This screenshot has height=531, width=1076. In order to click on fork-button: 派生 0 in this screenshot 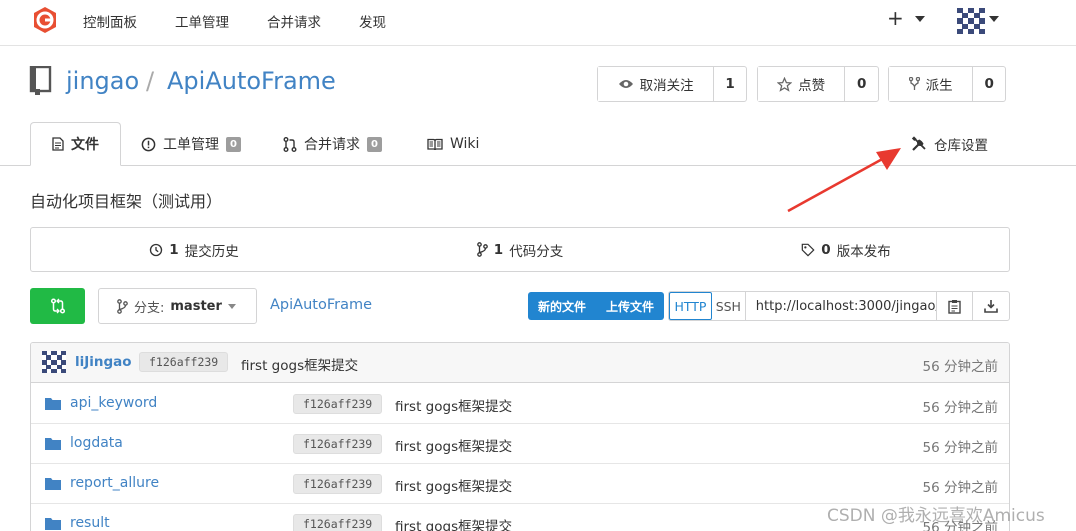, I will do `click(947, 84)`.